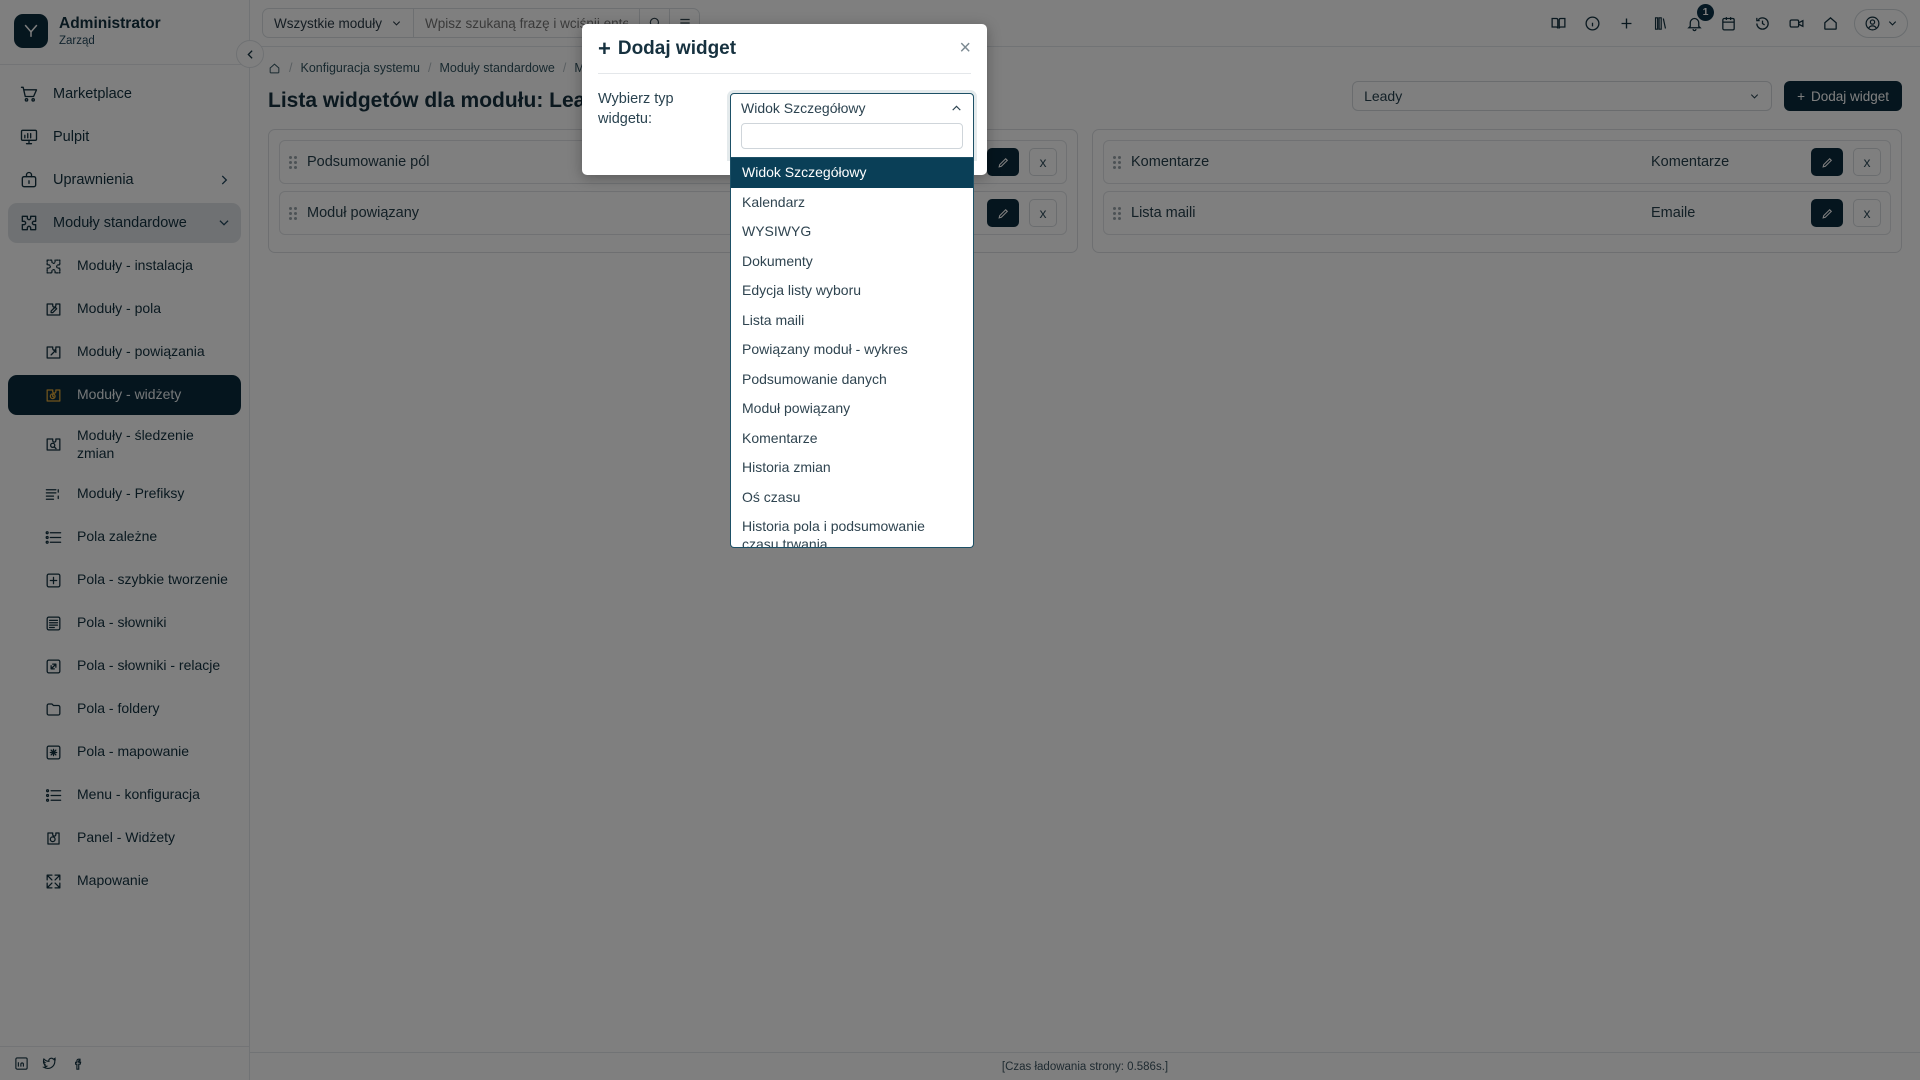 This screenshot has width=1920, height=1080. I want to click on select-option: Widok Szczegółowy, so click(852, 173).